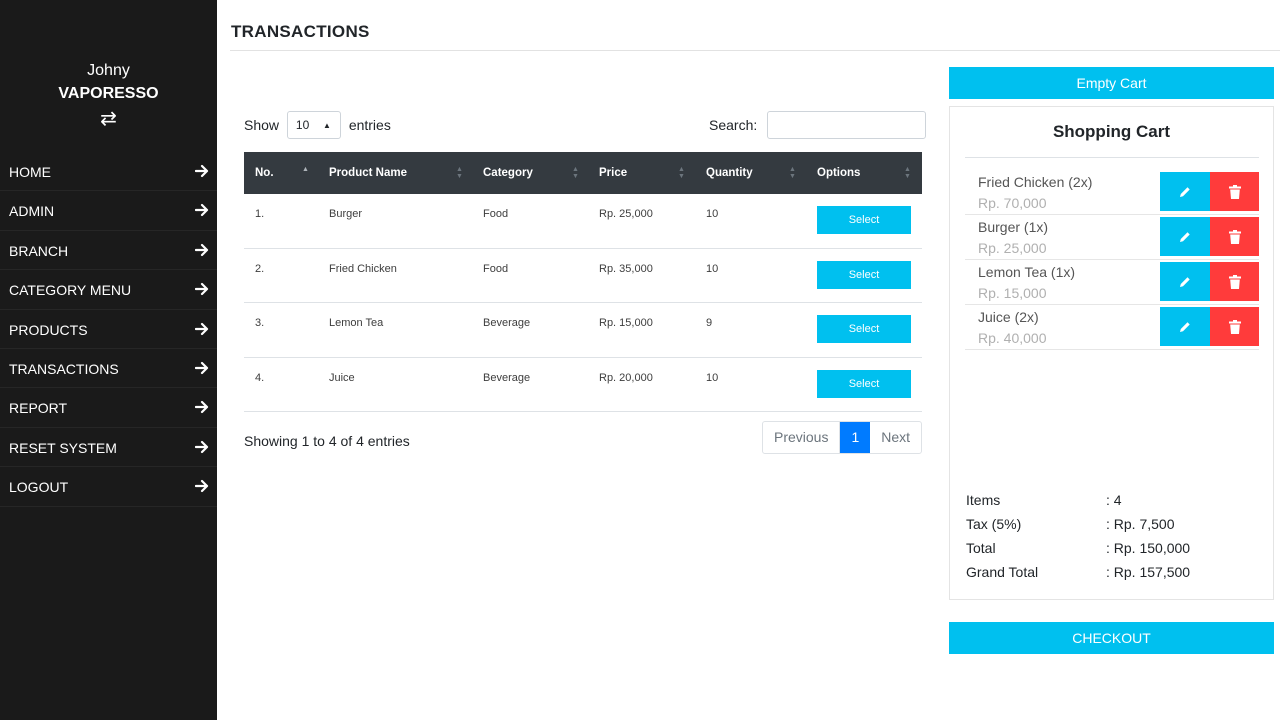  What do you see at coordinates (1112, 282) in the screenshot?
I see `cart-item: Lemon Tea (1x) Rp. 15,000` at bounding box center [1112, 282].